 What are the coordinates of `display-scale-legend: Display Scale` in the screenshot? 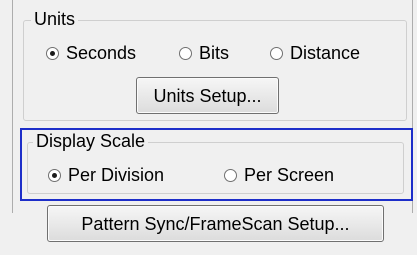 It's located at (91, 141).